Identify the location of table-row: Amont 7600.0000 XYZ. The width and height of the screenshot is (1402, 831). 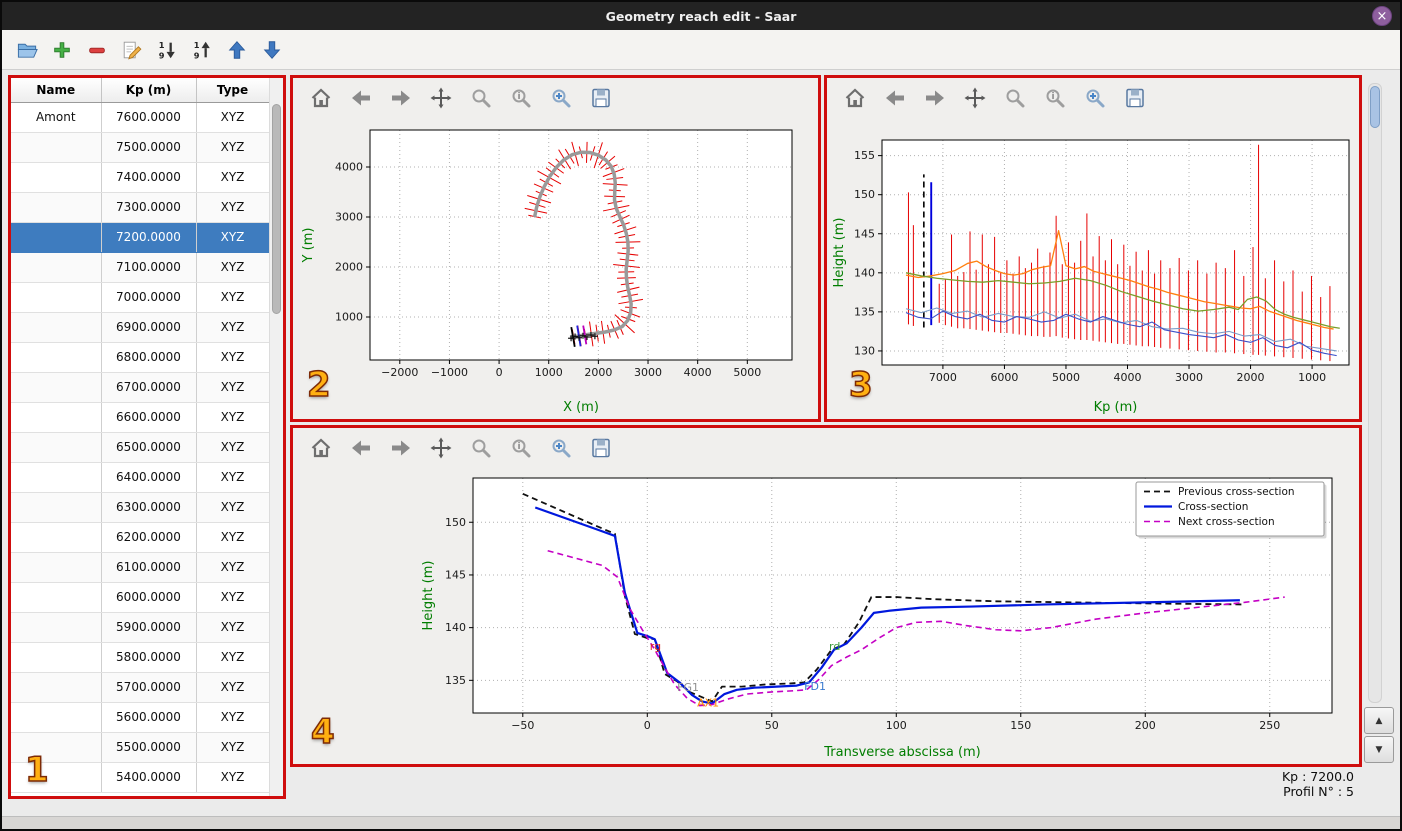
(140, 117).